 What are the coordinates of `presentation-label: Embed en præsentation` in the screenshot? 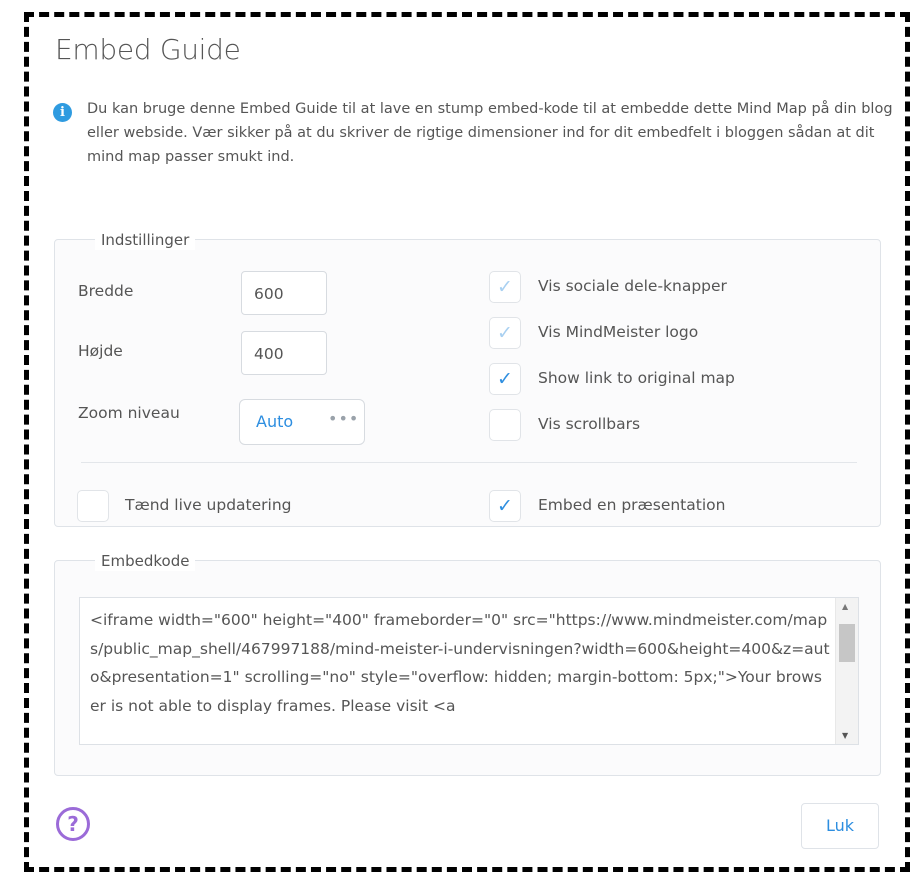 It's located at (632, 505).